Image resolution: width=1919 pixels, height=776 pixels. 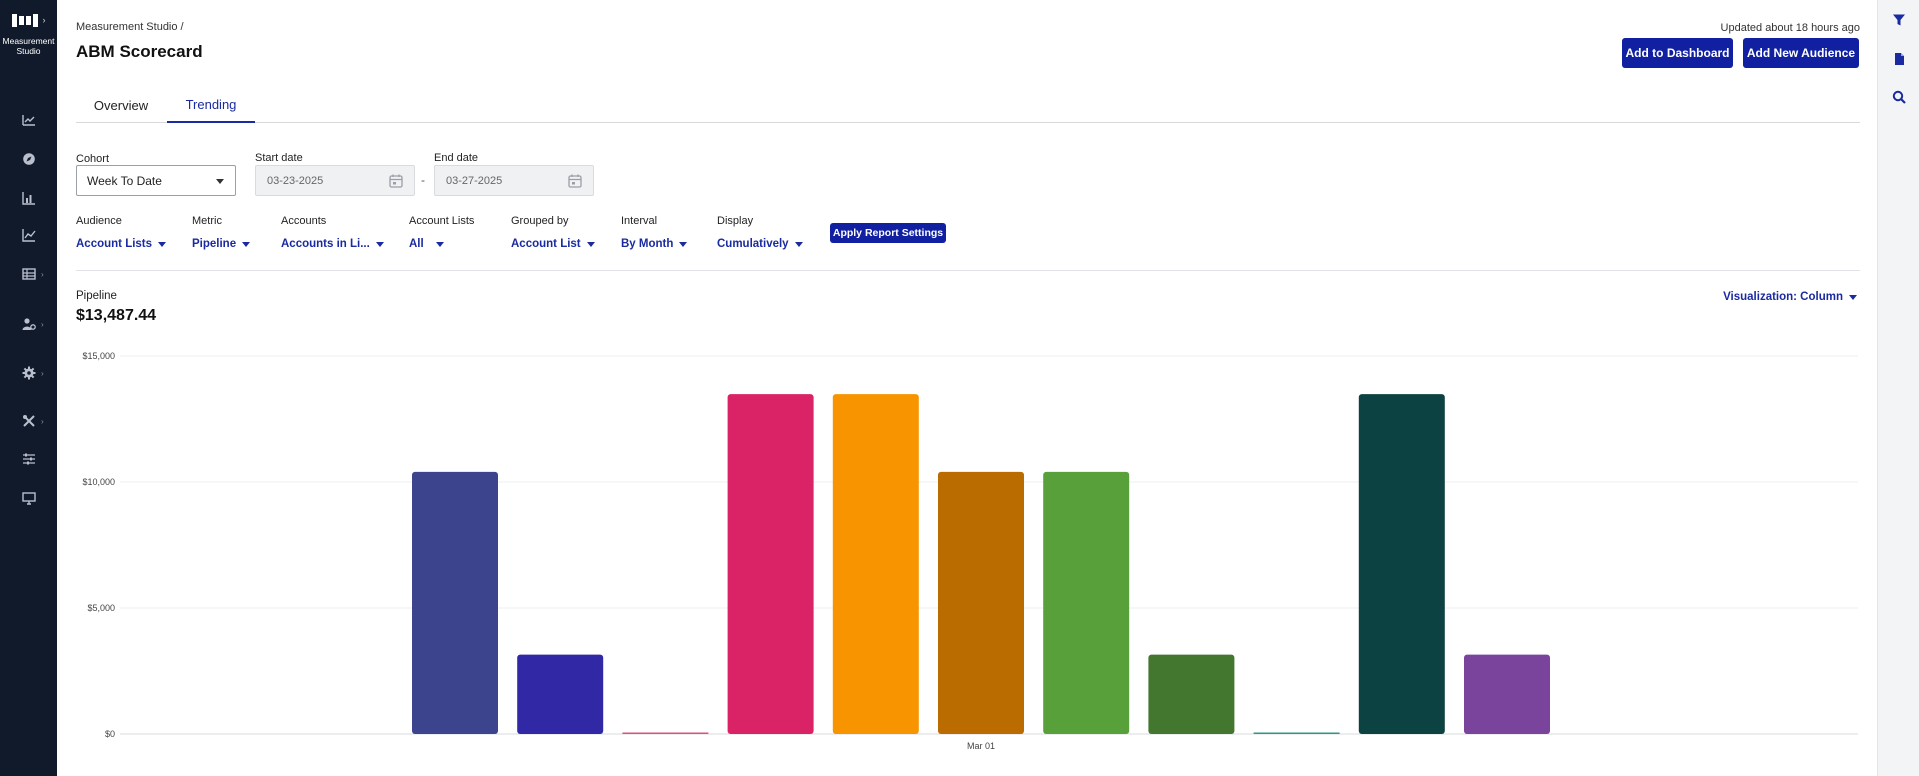 I want to click on x-tick-label: Mar 01, so click(x=981, y=746).